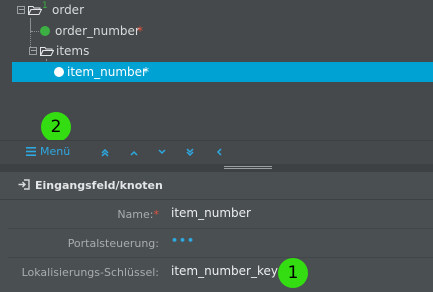 The height and width of the screenshot is (292, 433). I want to click on menu-label: Menü, so click(55, 151).